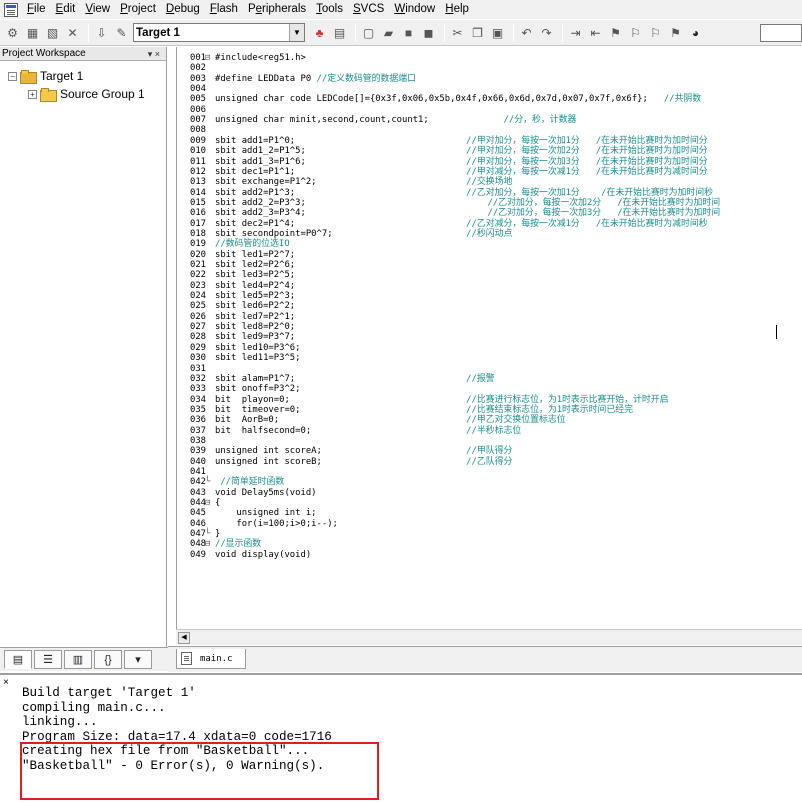 This screenshot has height=803, width=802. I want to click on menu-item: Flash, so click(224, 9).